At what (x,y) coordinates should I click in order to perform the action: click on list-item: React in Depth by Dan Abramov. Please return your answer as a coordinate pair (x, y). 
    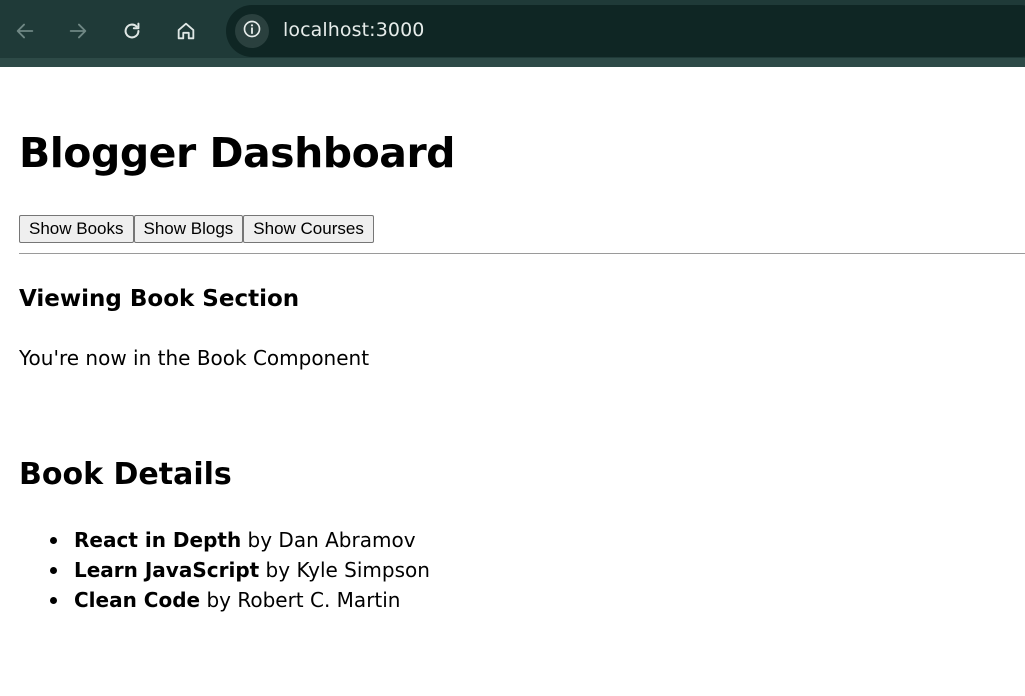
    Looking at the image, I should click on (224, 540).